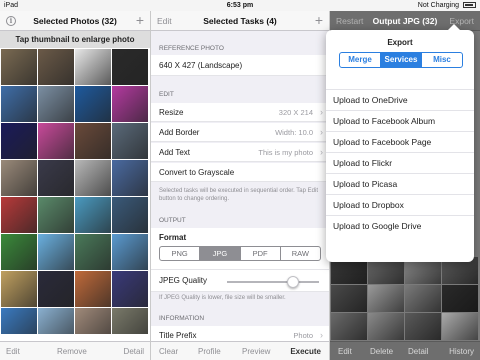  Describe the element at coordinates (197, 172) in the screenshot. I see `task-label: Convert to Grayscale` at that location.